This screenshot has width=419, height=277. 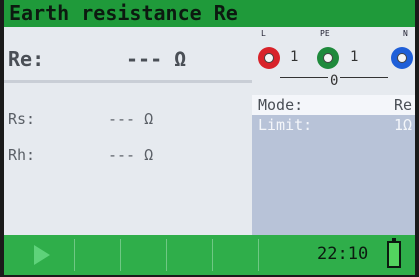 What do you see at coordinates (263, 33) in the screenshot?
I see `terminal-l-label: L` at bounding box center [263, 33].